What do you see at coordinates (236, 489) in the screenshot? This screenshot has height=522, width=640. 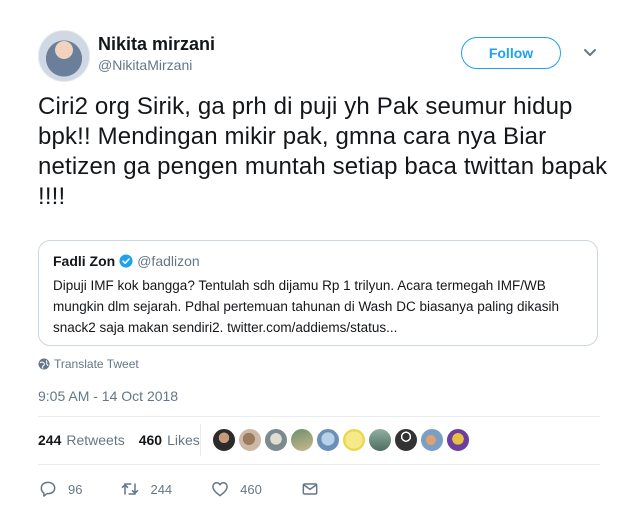 I see `like-button: 460` at bounding box center [236, 489].